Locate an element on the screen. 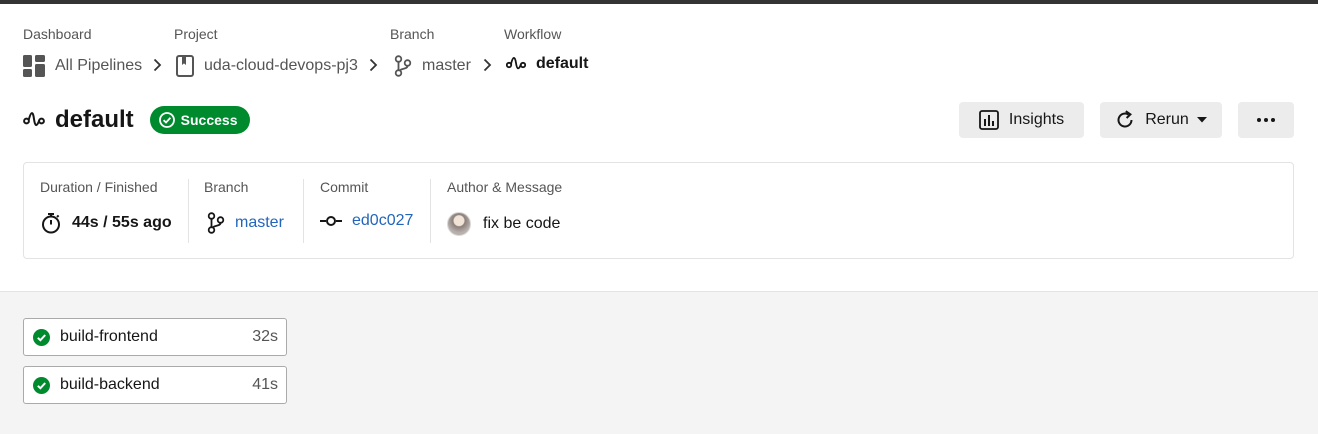 The height and width of the screenshot is (434, 1318). commit-link: ed0c027 is located at coordinates (366, 221).